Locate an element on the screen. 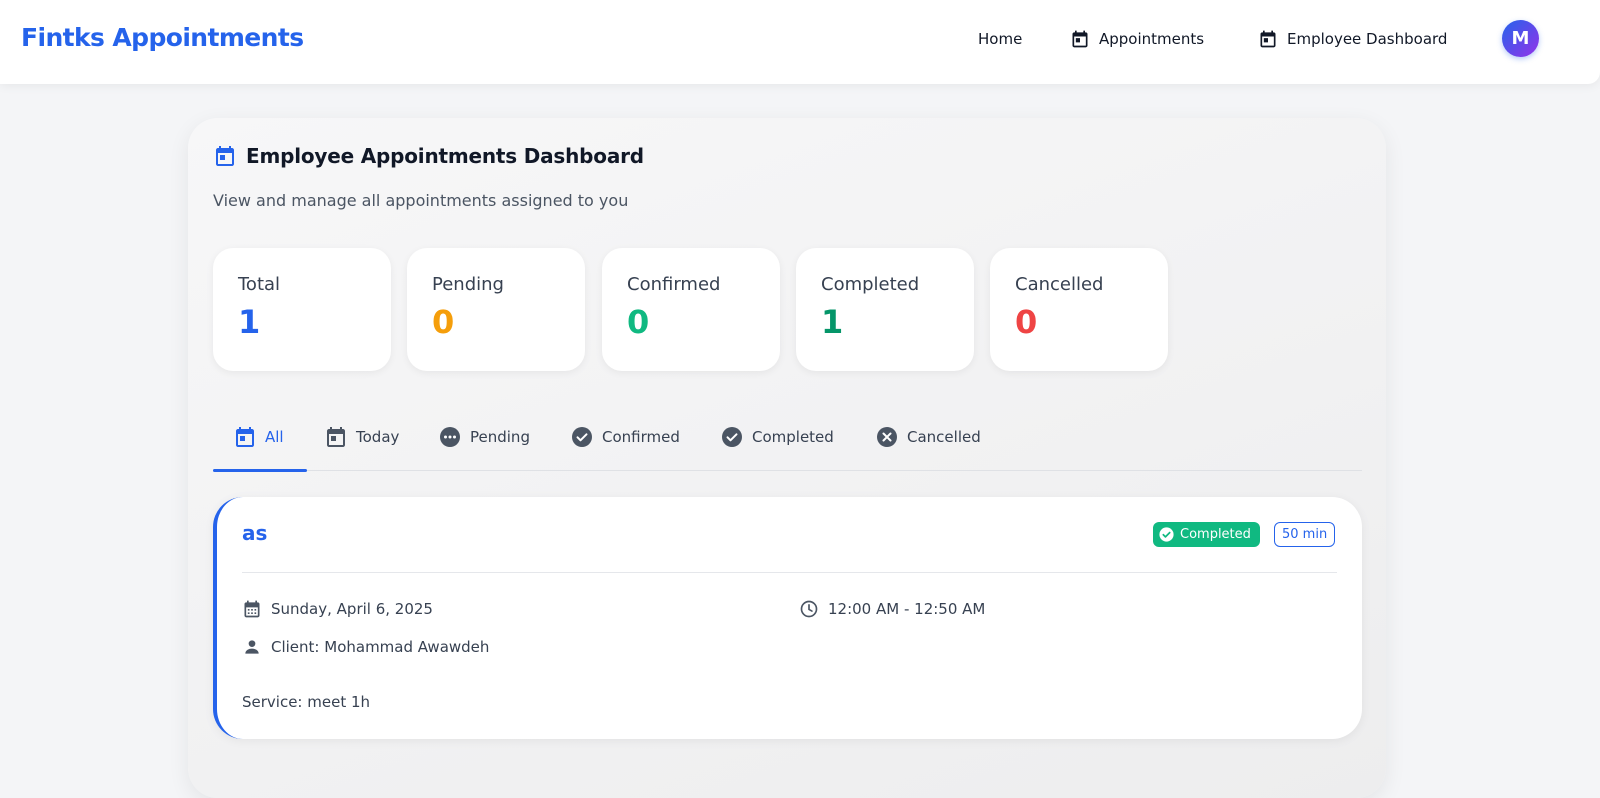 The image size is (1600, 798). tab-today: Today is located at coordinates (361, 437).